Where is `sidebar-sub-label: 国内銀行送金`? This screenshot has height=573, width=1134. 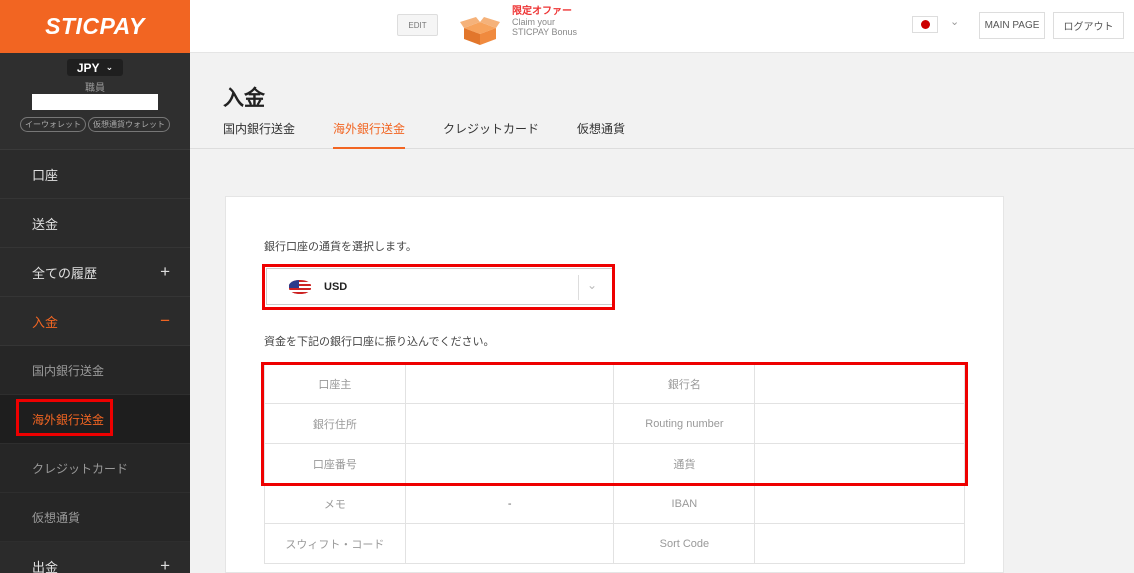 sidebar-sub-label: 国内銀行送金 is located at coordinates (68, 370).